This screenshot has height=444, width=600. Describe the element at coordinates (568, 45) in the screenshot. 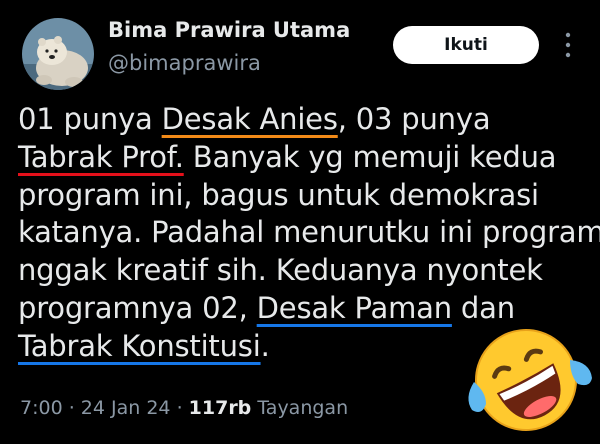

I see `more-vertical-icon` at that location.